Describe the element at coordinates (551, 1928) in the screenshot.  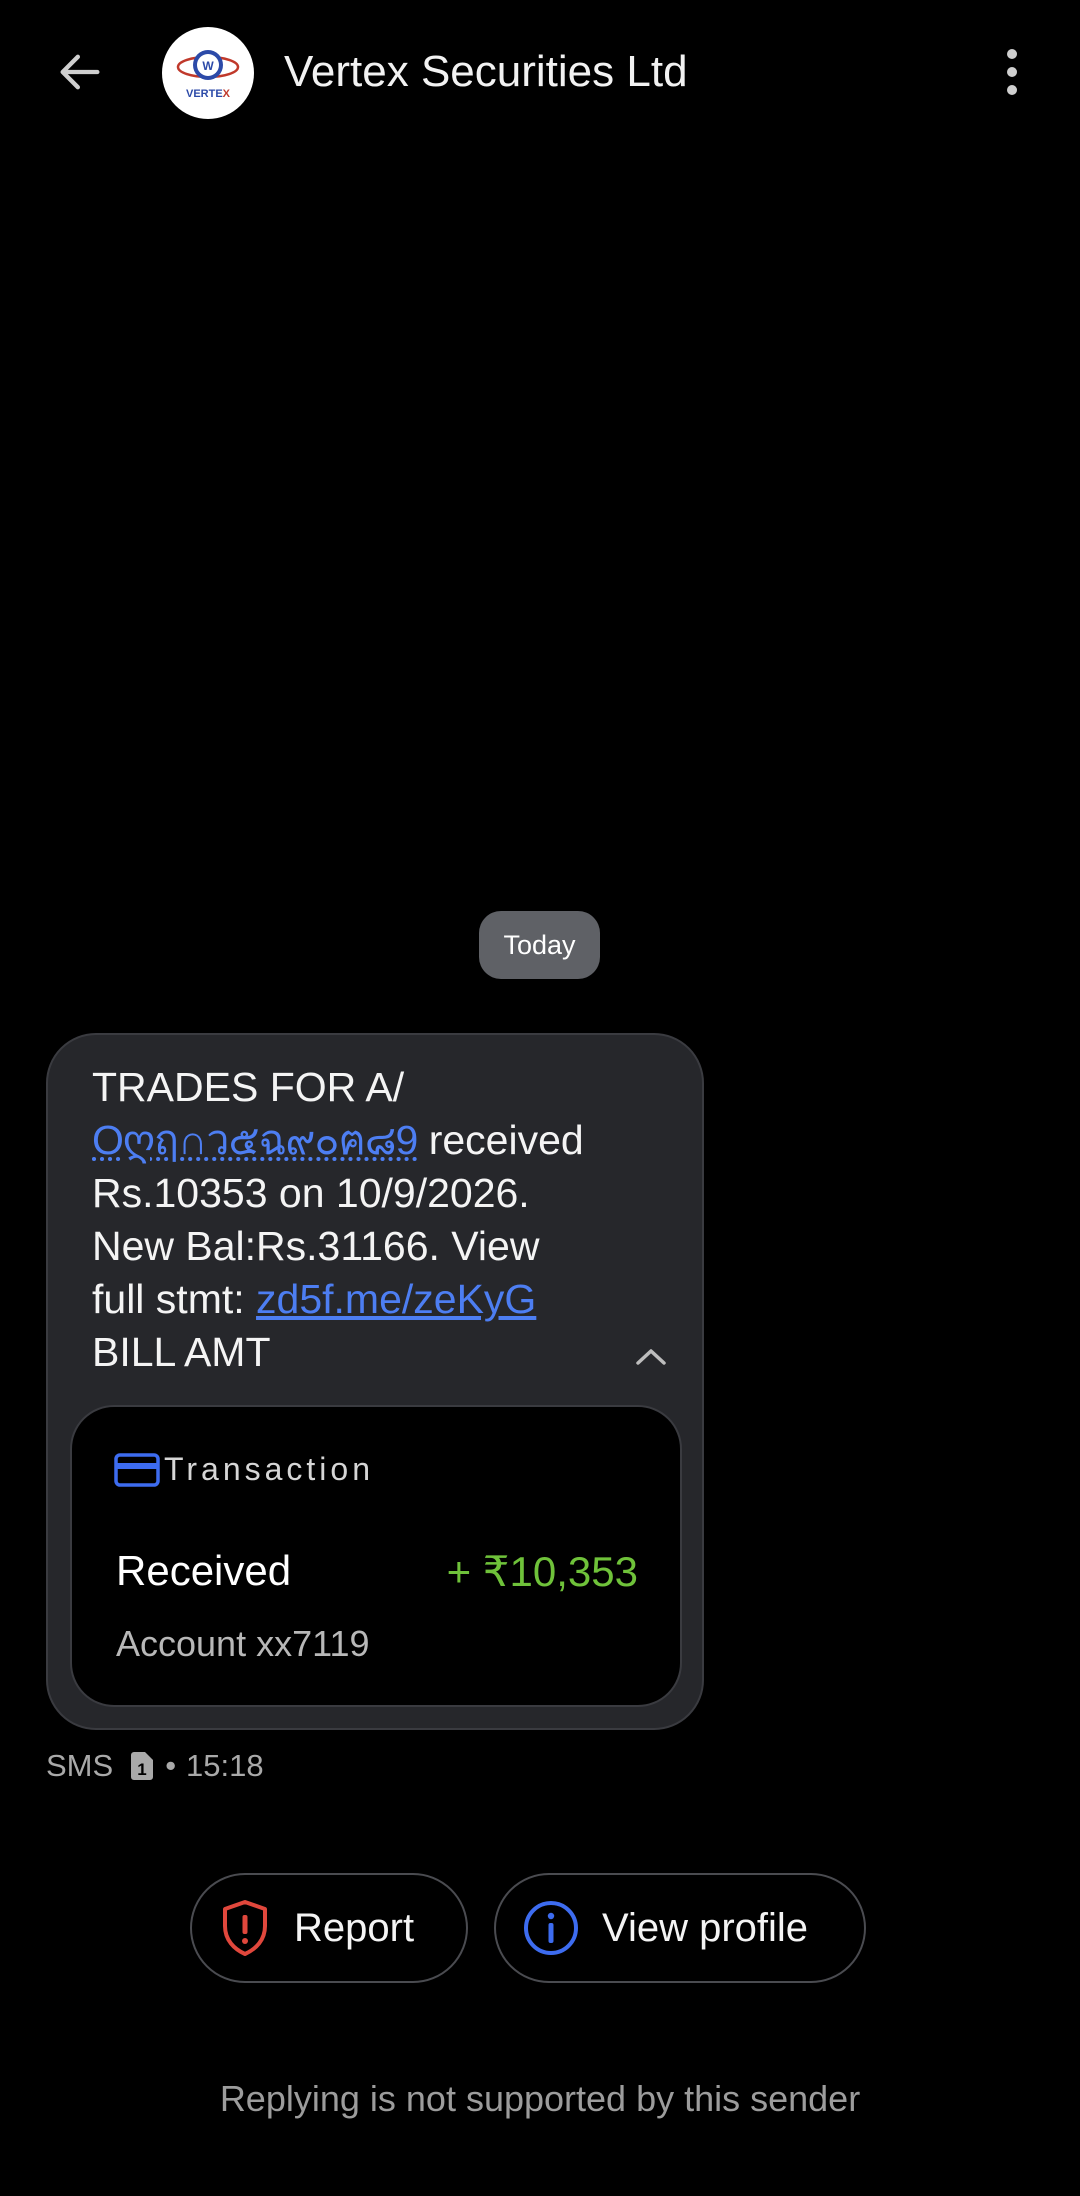
I see `info-icon` at that location.